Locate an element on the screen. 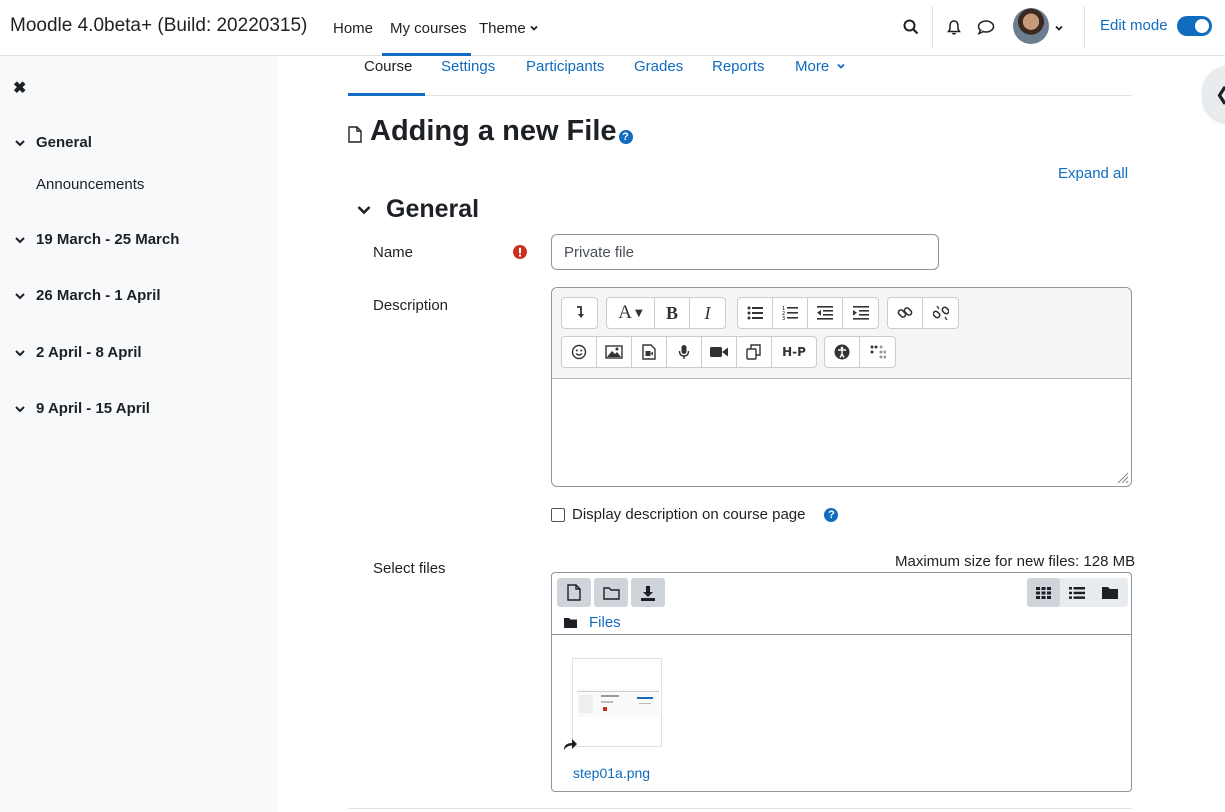  download-button is located at coordinates (648, 592).